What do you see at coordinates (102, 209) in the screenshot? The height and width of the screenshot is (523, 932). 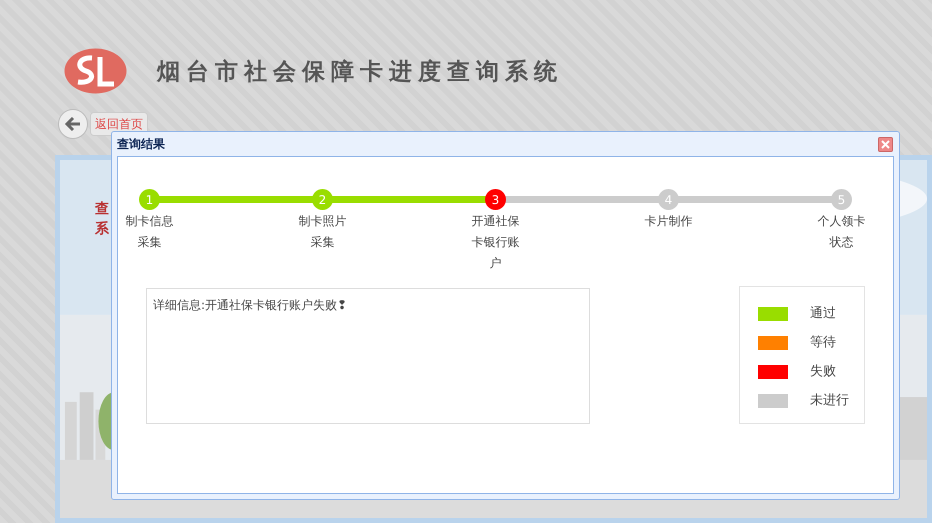 I see `side-text: 查` at bounding box center [102, 209].